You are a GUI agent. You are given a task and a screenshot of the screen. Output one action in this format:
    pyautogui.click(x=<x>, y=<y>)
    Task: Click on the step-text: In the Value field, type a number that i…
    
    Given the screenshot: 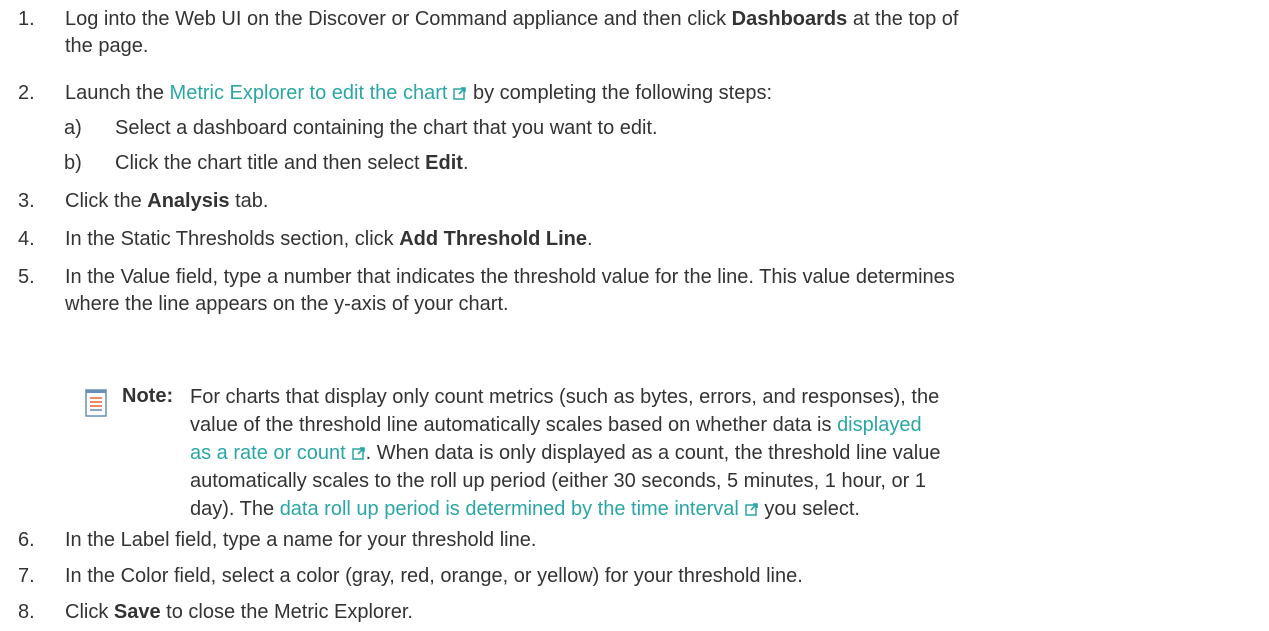 What is the action you would take?
    pyautogui.click(x=510, y=277)
    